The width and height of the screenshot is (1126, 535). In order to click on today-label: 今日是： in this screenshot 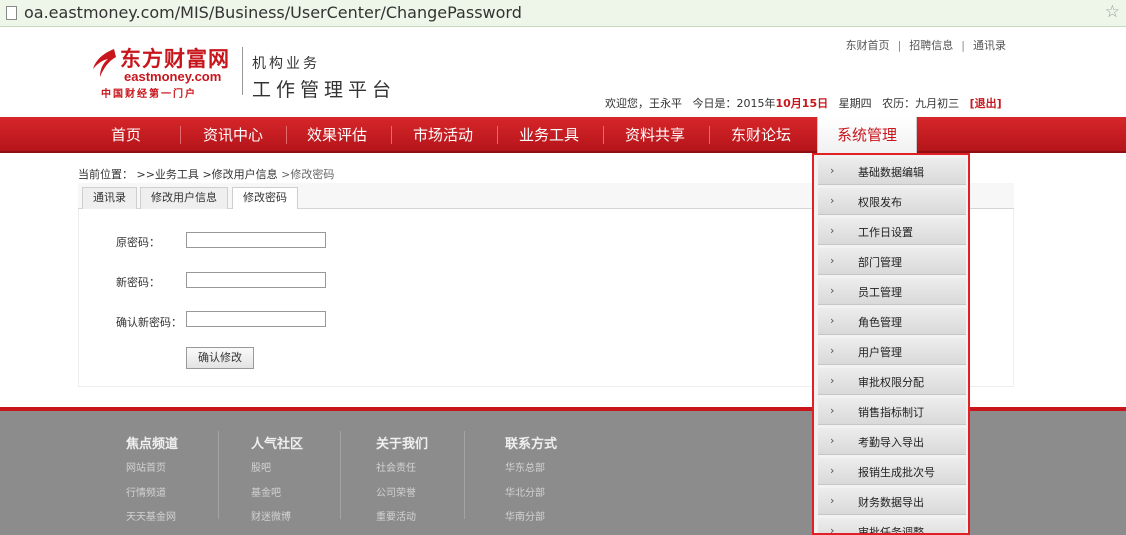, I will do `click(714, 103)`.